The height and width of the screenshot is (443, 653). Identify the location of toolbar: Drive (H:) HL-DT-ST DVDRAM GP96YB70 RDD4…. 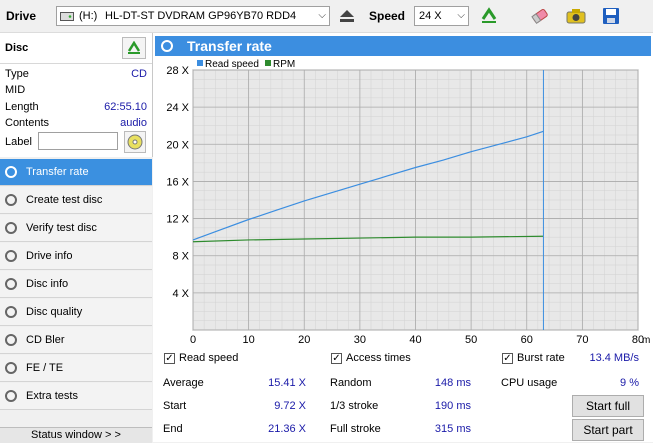
(326, 16).